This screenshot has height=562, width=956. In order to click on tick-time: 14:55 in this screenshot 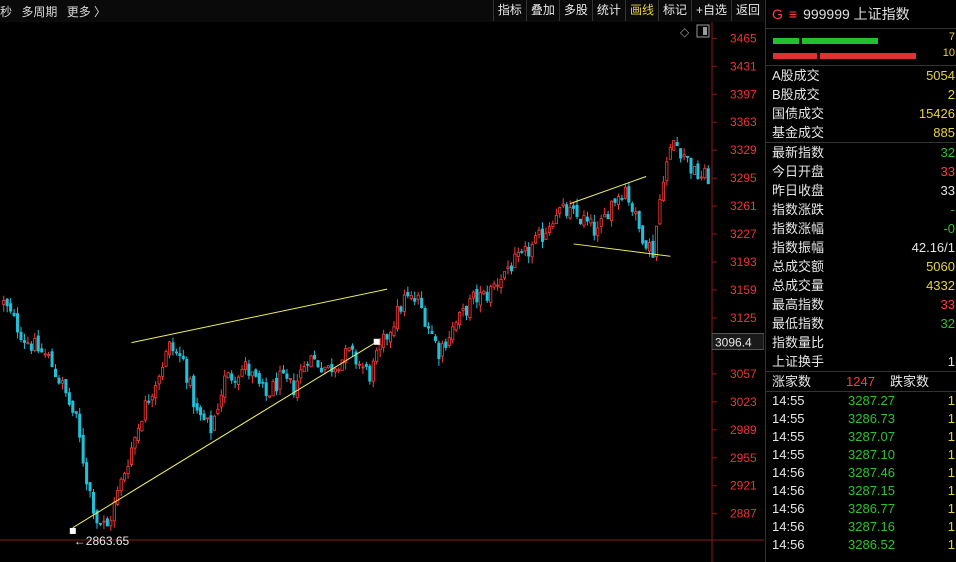, I will do `click(788, 454)`.